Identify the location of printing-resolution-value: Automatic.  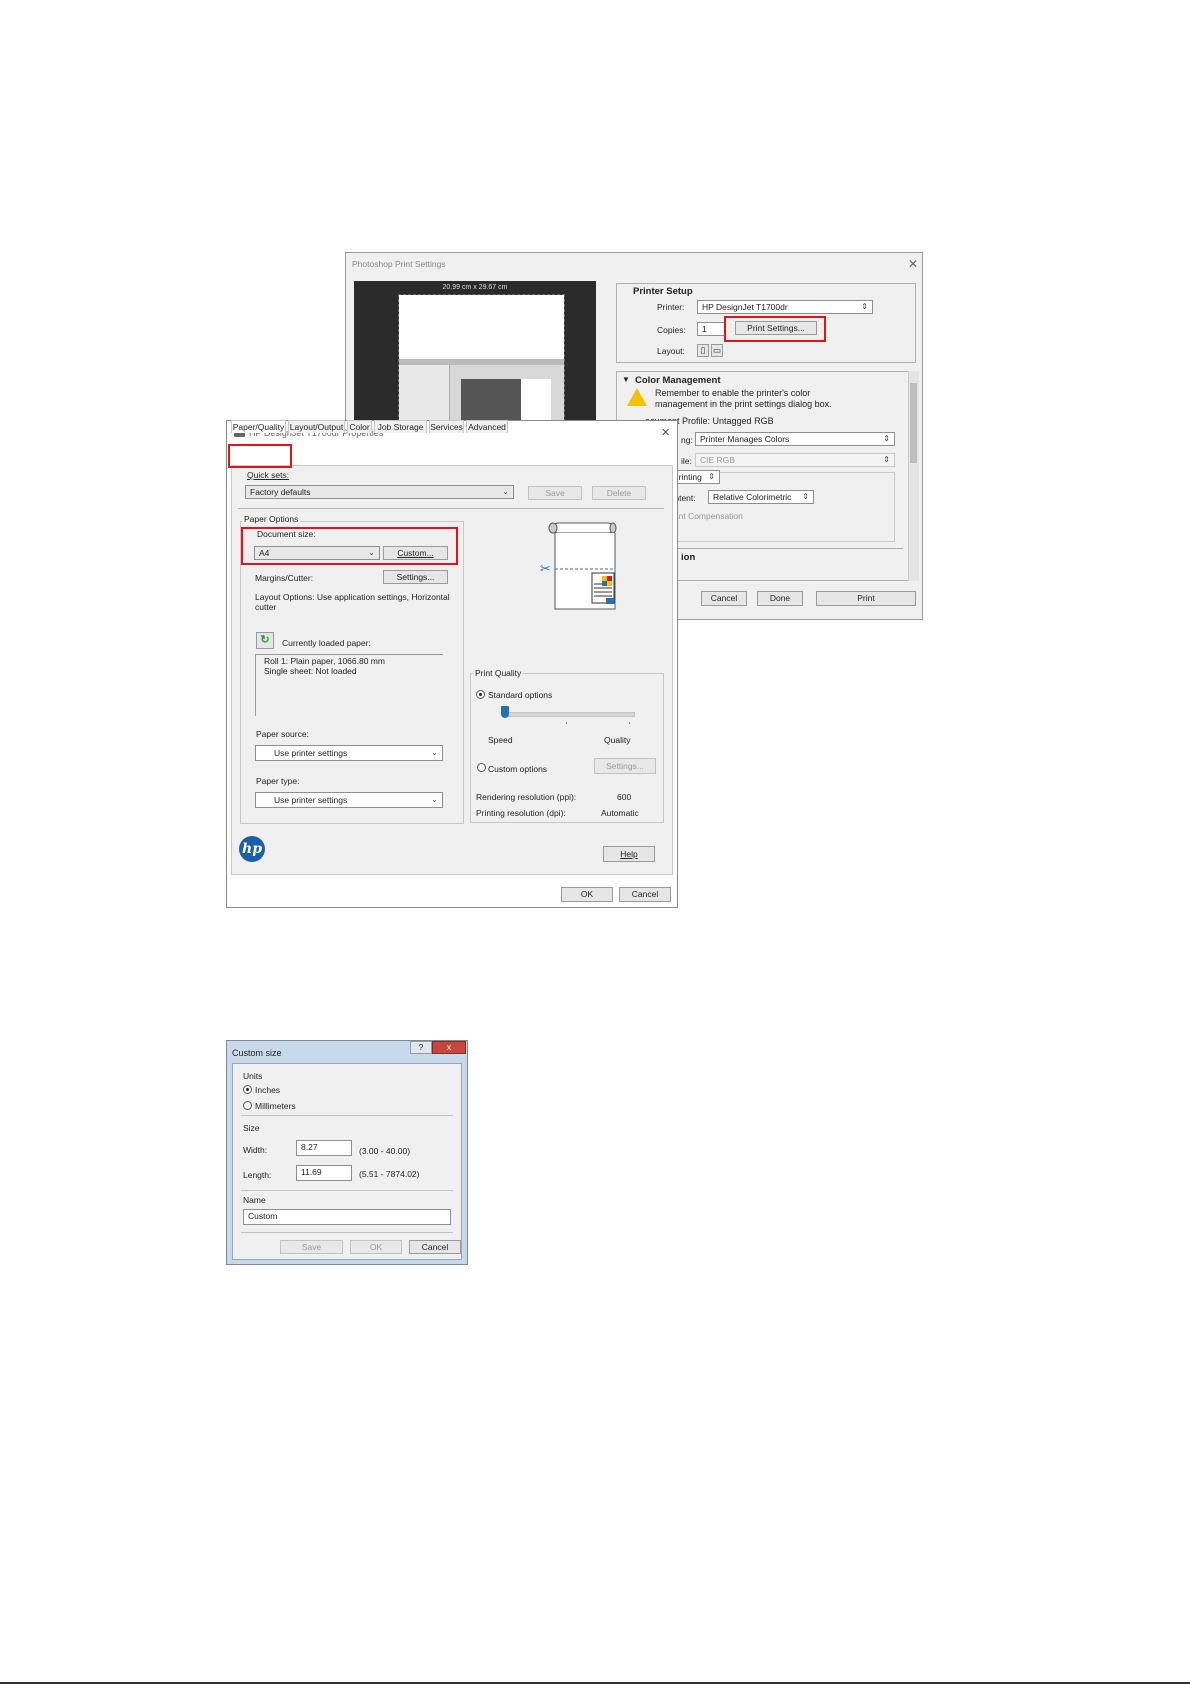
(620, 813).